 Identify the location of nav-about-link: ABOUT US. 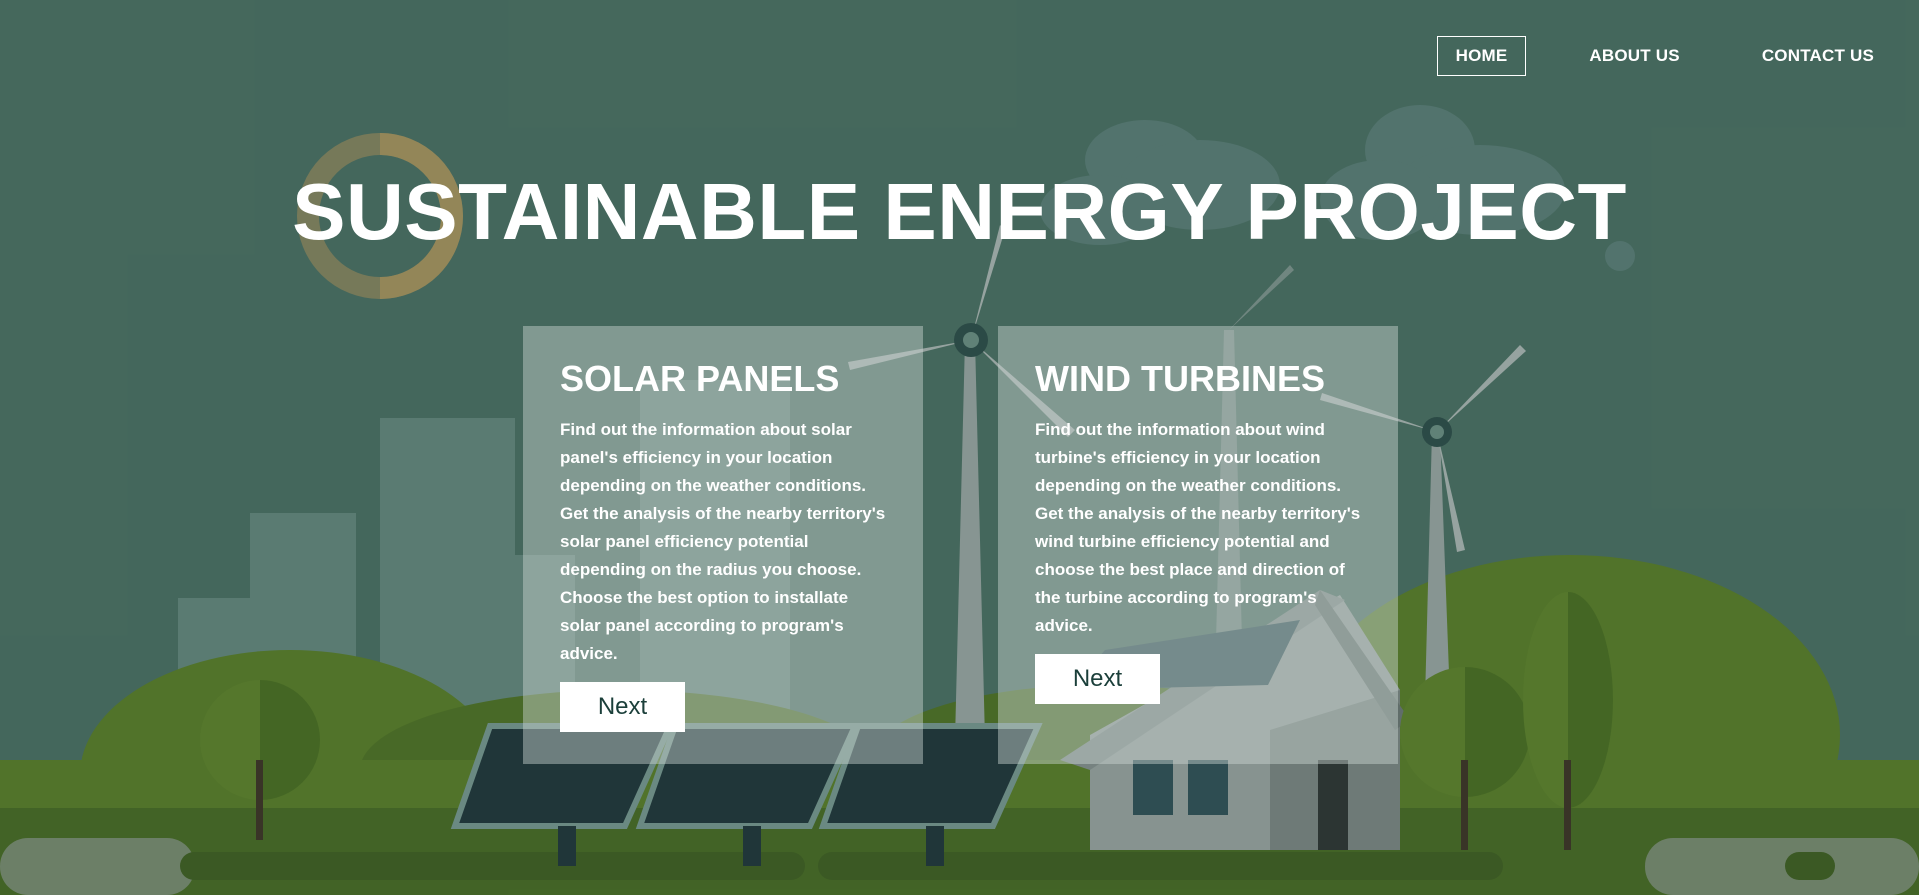
(1634, 56).